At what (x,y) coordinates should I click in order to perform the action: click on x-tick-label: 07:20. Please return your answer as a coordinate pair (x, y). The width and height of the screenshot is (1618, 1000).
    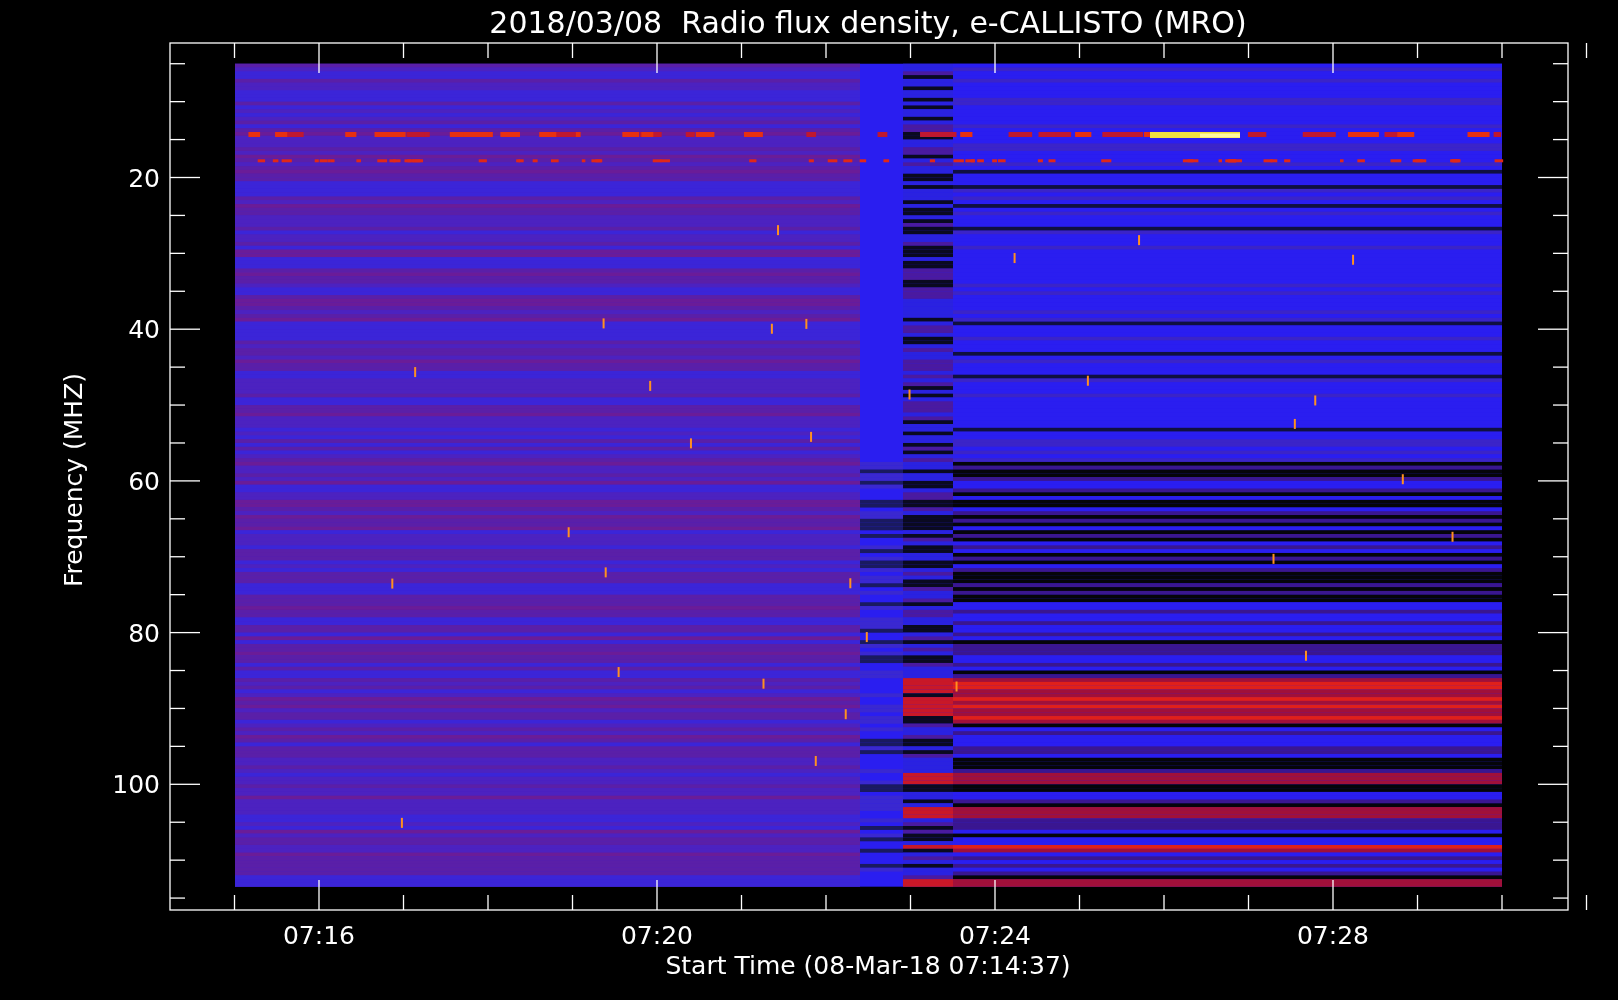
    Looking at the image, I should click on (657, 935).